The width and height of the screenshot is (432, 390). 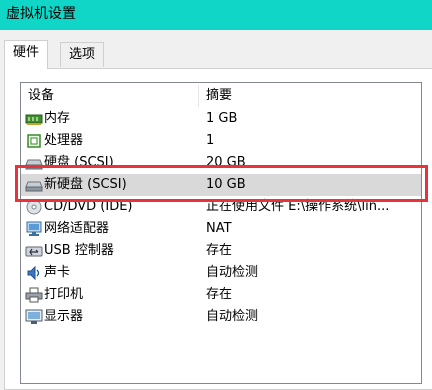 I want to click on device-name: USB 控制器, so click(x=79, y=250).